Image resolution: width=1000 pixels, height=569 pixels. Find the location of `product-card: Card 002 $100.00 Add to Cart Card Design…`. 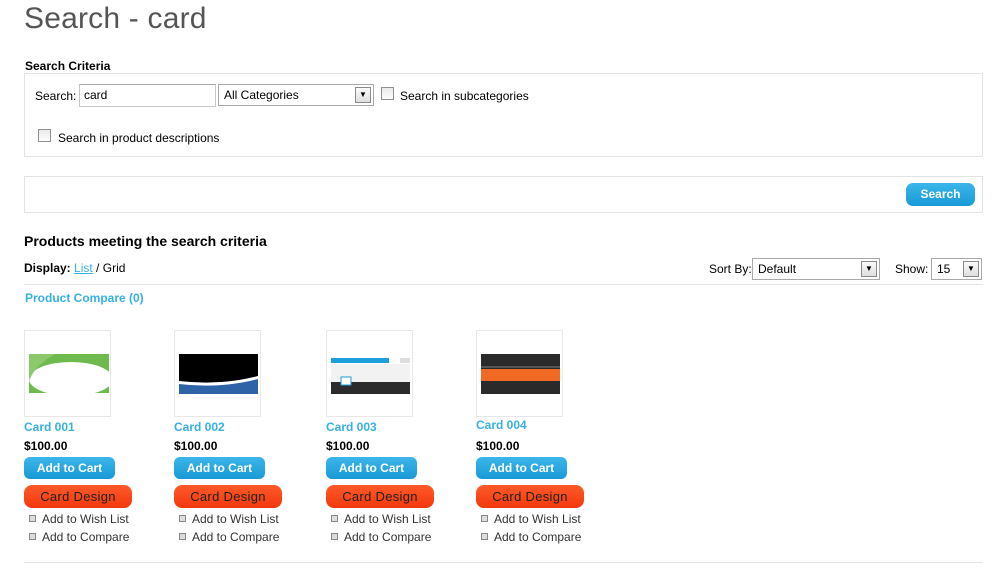

product-card: Card 002 $100.00 Add to Cart Card Design… is located at coordinates (254, 437).